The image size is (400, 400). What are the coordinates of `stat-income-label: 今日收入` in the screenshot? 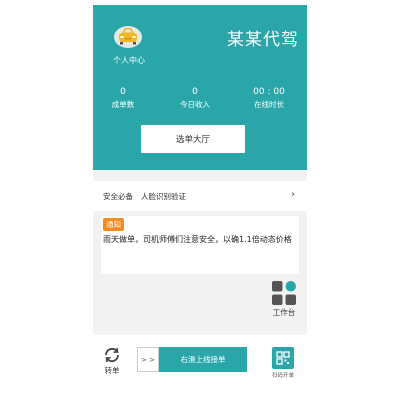 It's located at (195, 104).